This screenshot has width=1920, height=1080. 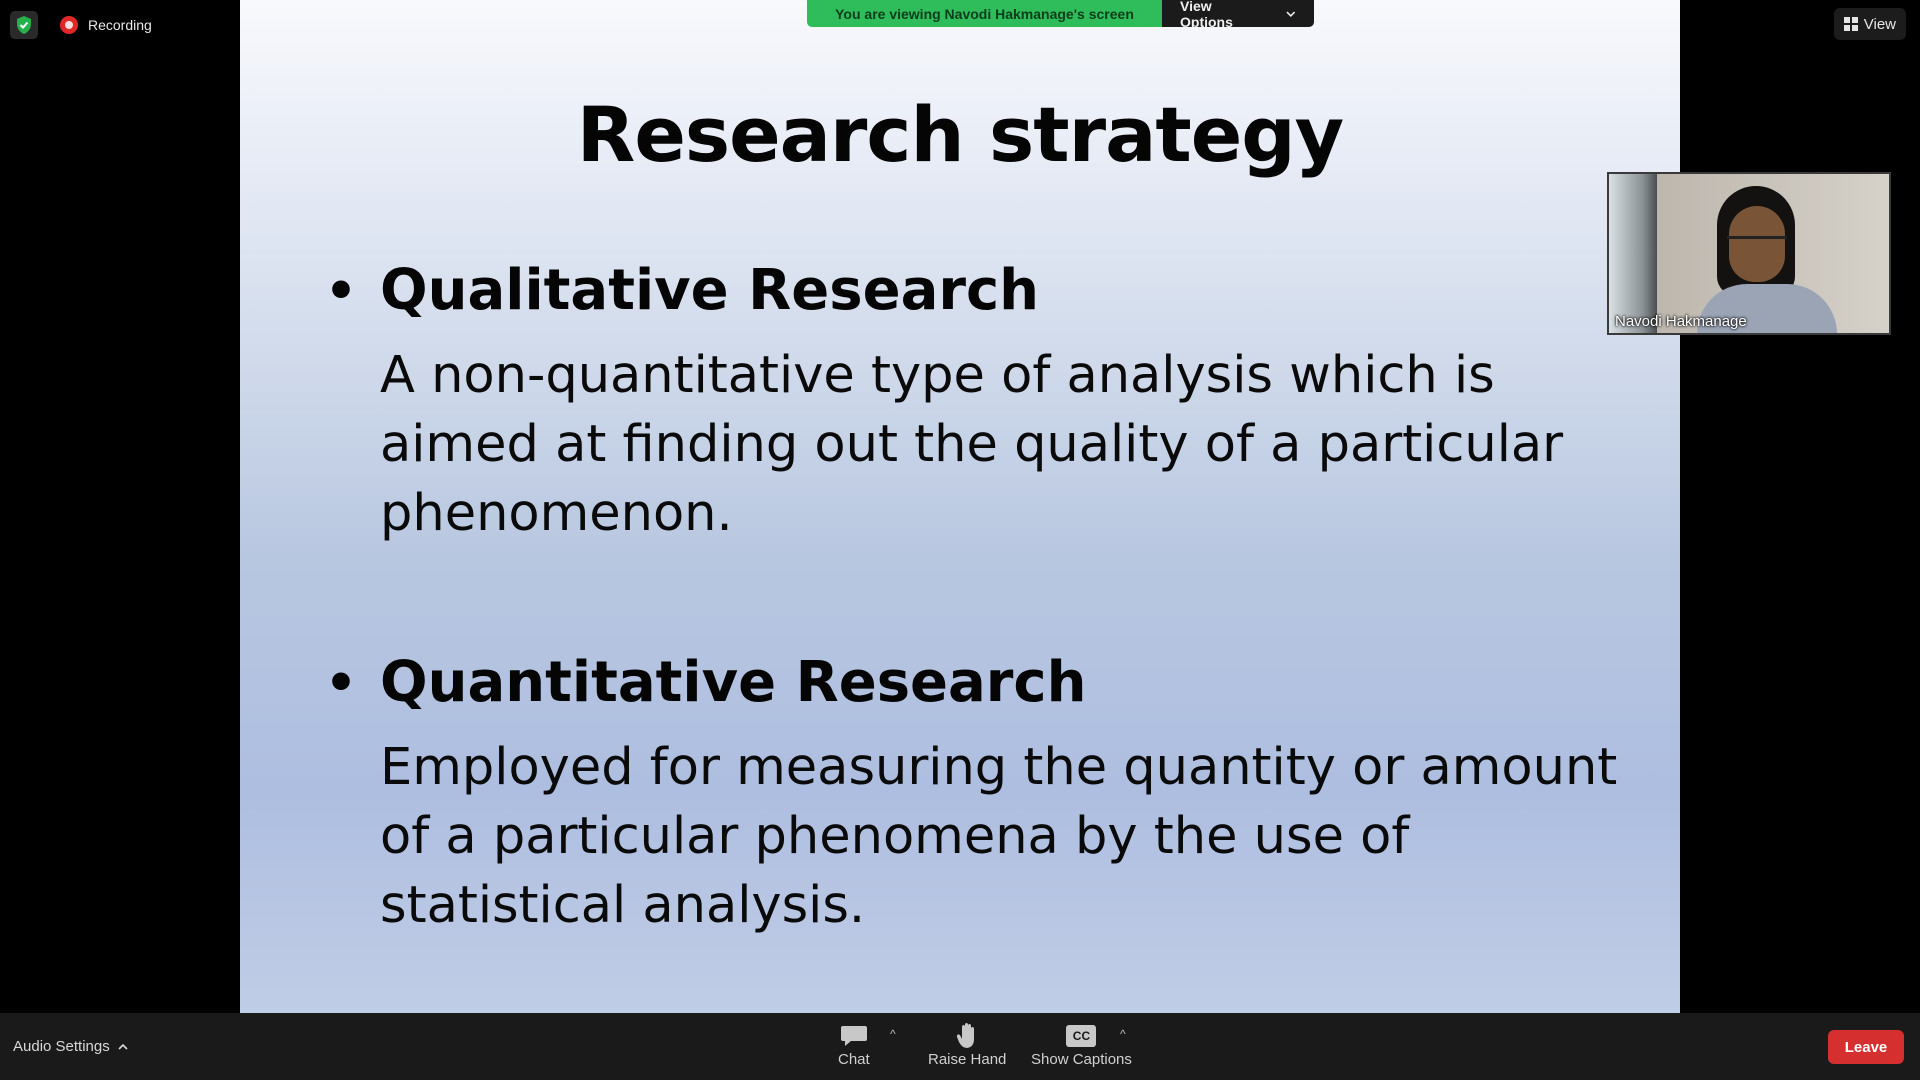 I want to click on slide-title: Research strategy, so click(x=960, y=134).